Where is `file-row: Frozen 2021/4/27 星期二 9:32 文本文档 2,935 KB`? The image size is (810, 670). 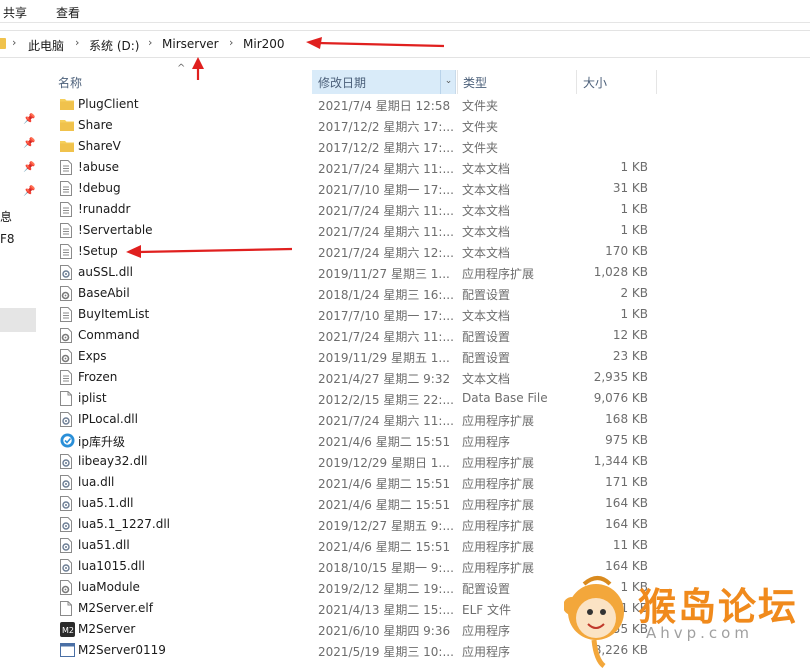 file-row: Frozen 2021/4/27 星期二 9:32 文本文档 2,935 KB is located at coordinates (361, 377).